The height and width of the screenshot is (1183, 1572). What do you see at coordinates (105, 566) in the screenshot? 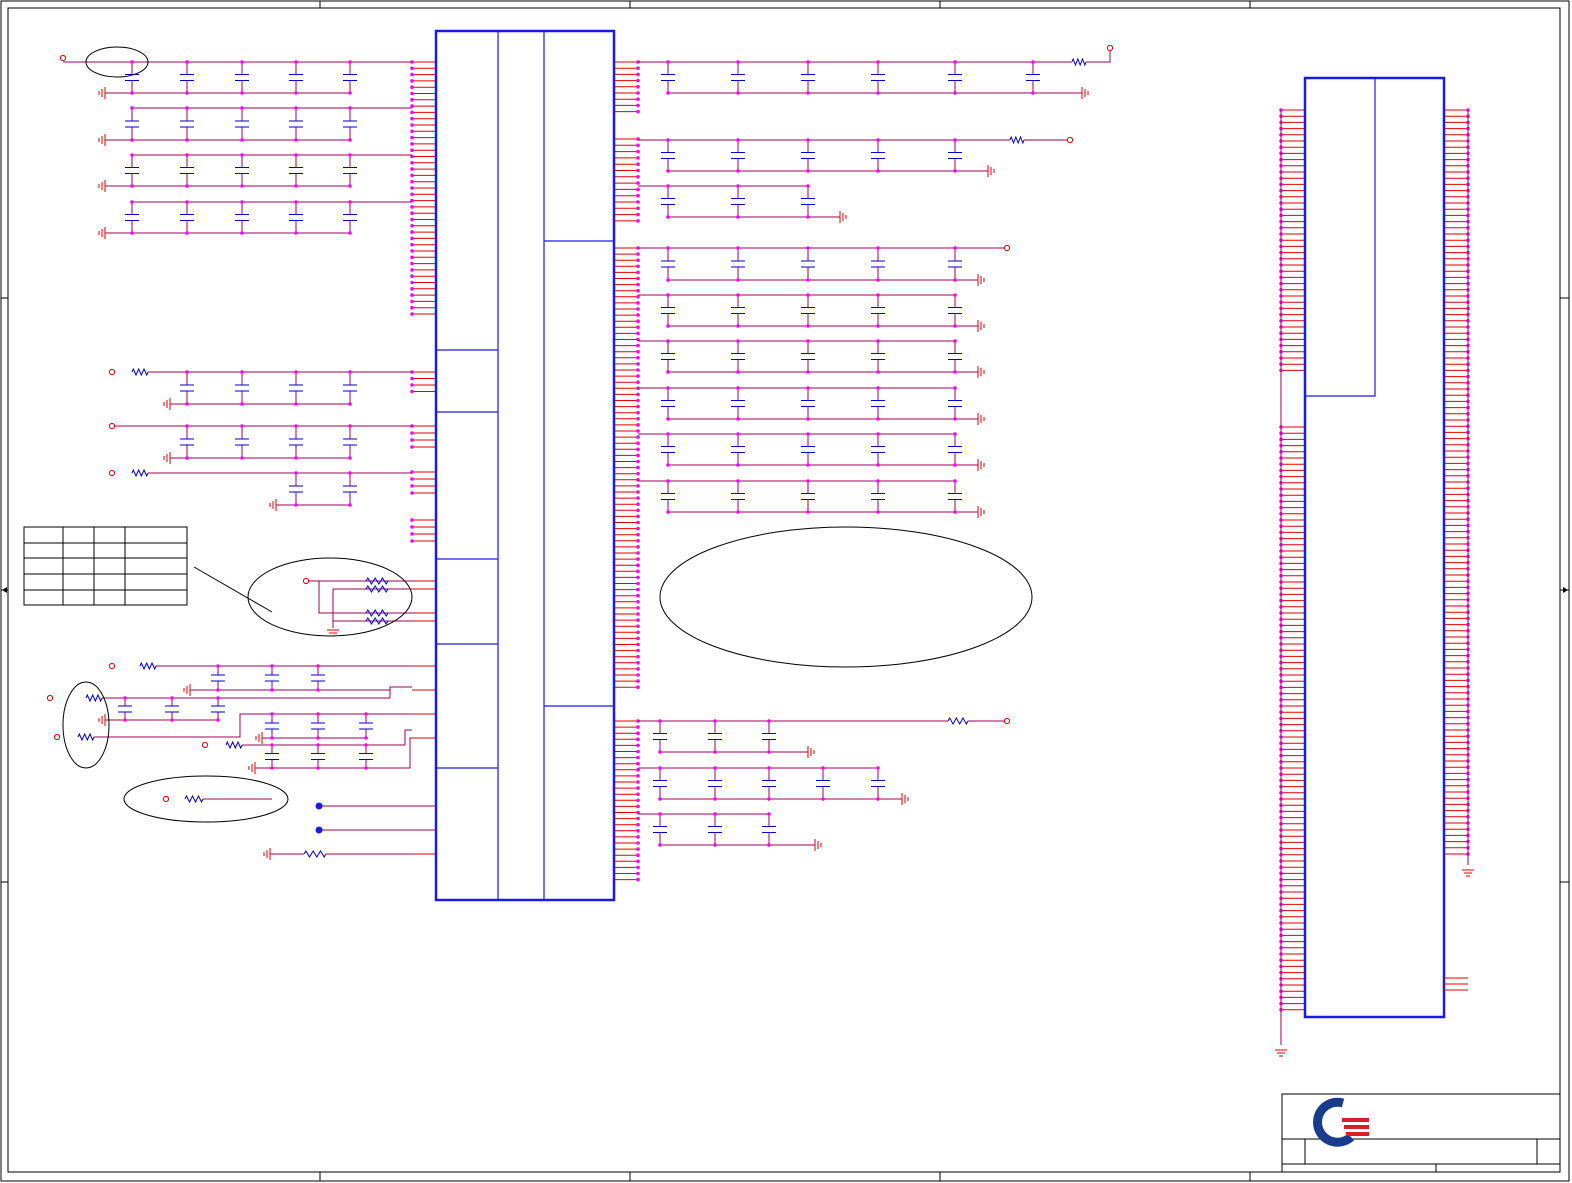
I see `config-table` at bounding box center [105, 566].